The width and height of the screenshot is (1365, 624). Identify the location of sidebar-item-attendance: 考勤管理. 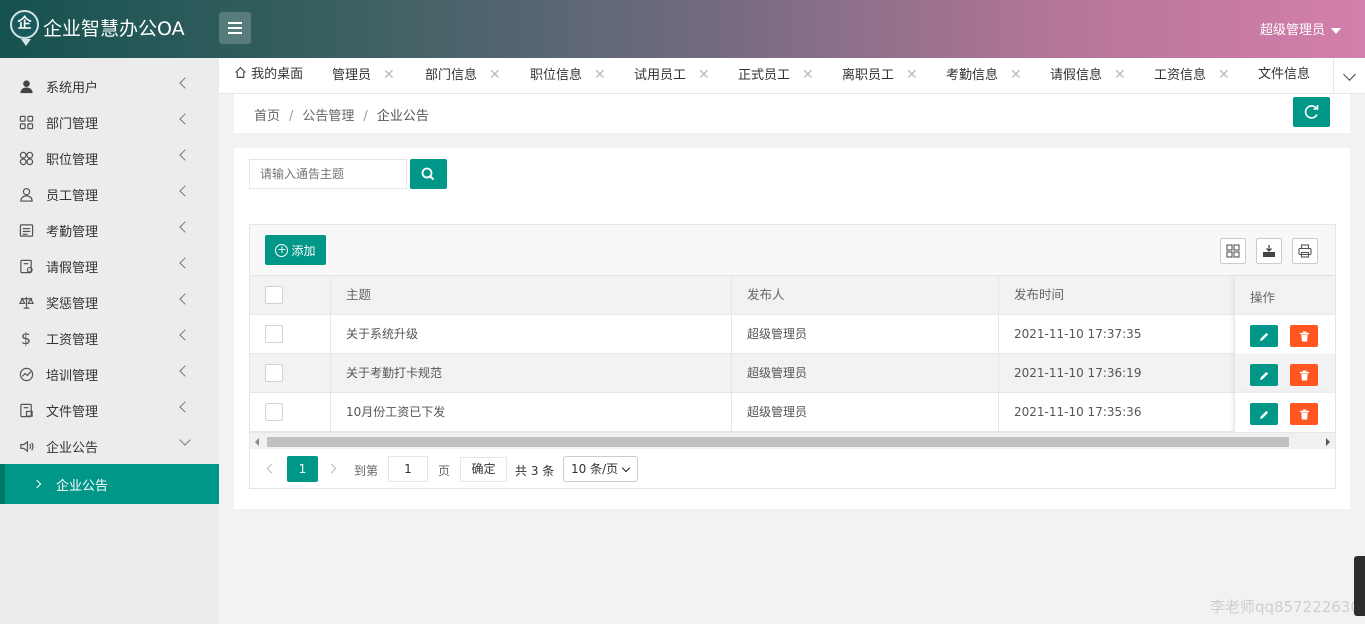
(109, 230).